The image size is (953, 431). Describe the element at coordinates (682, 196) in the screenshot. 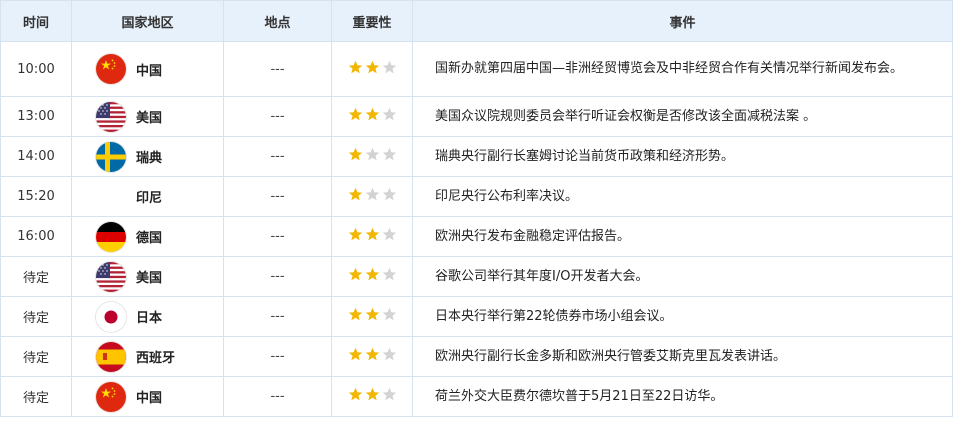

I see `event-description: 印尼央行公布利率决议。` at that location.